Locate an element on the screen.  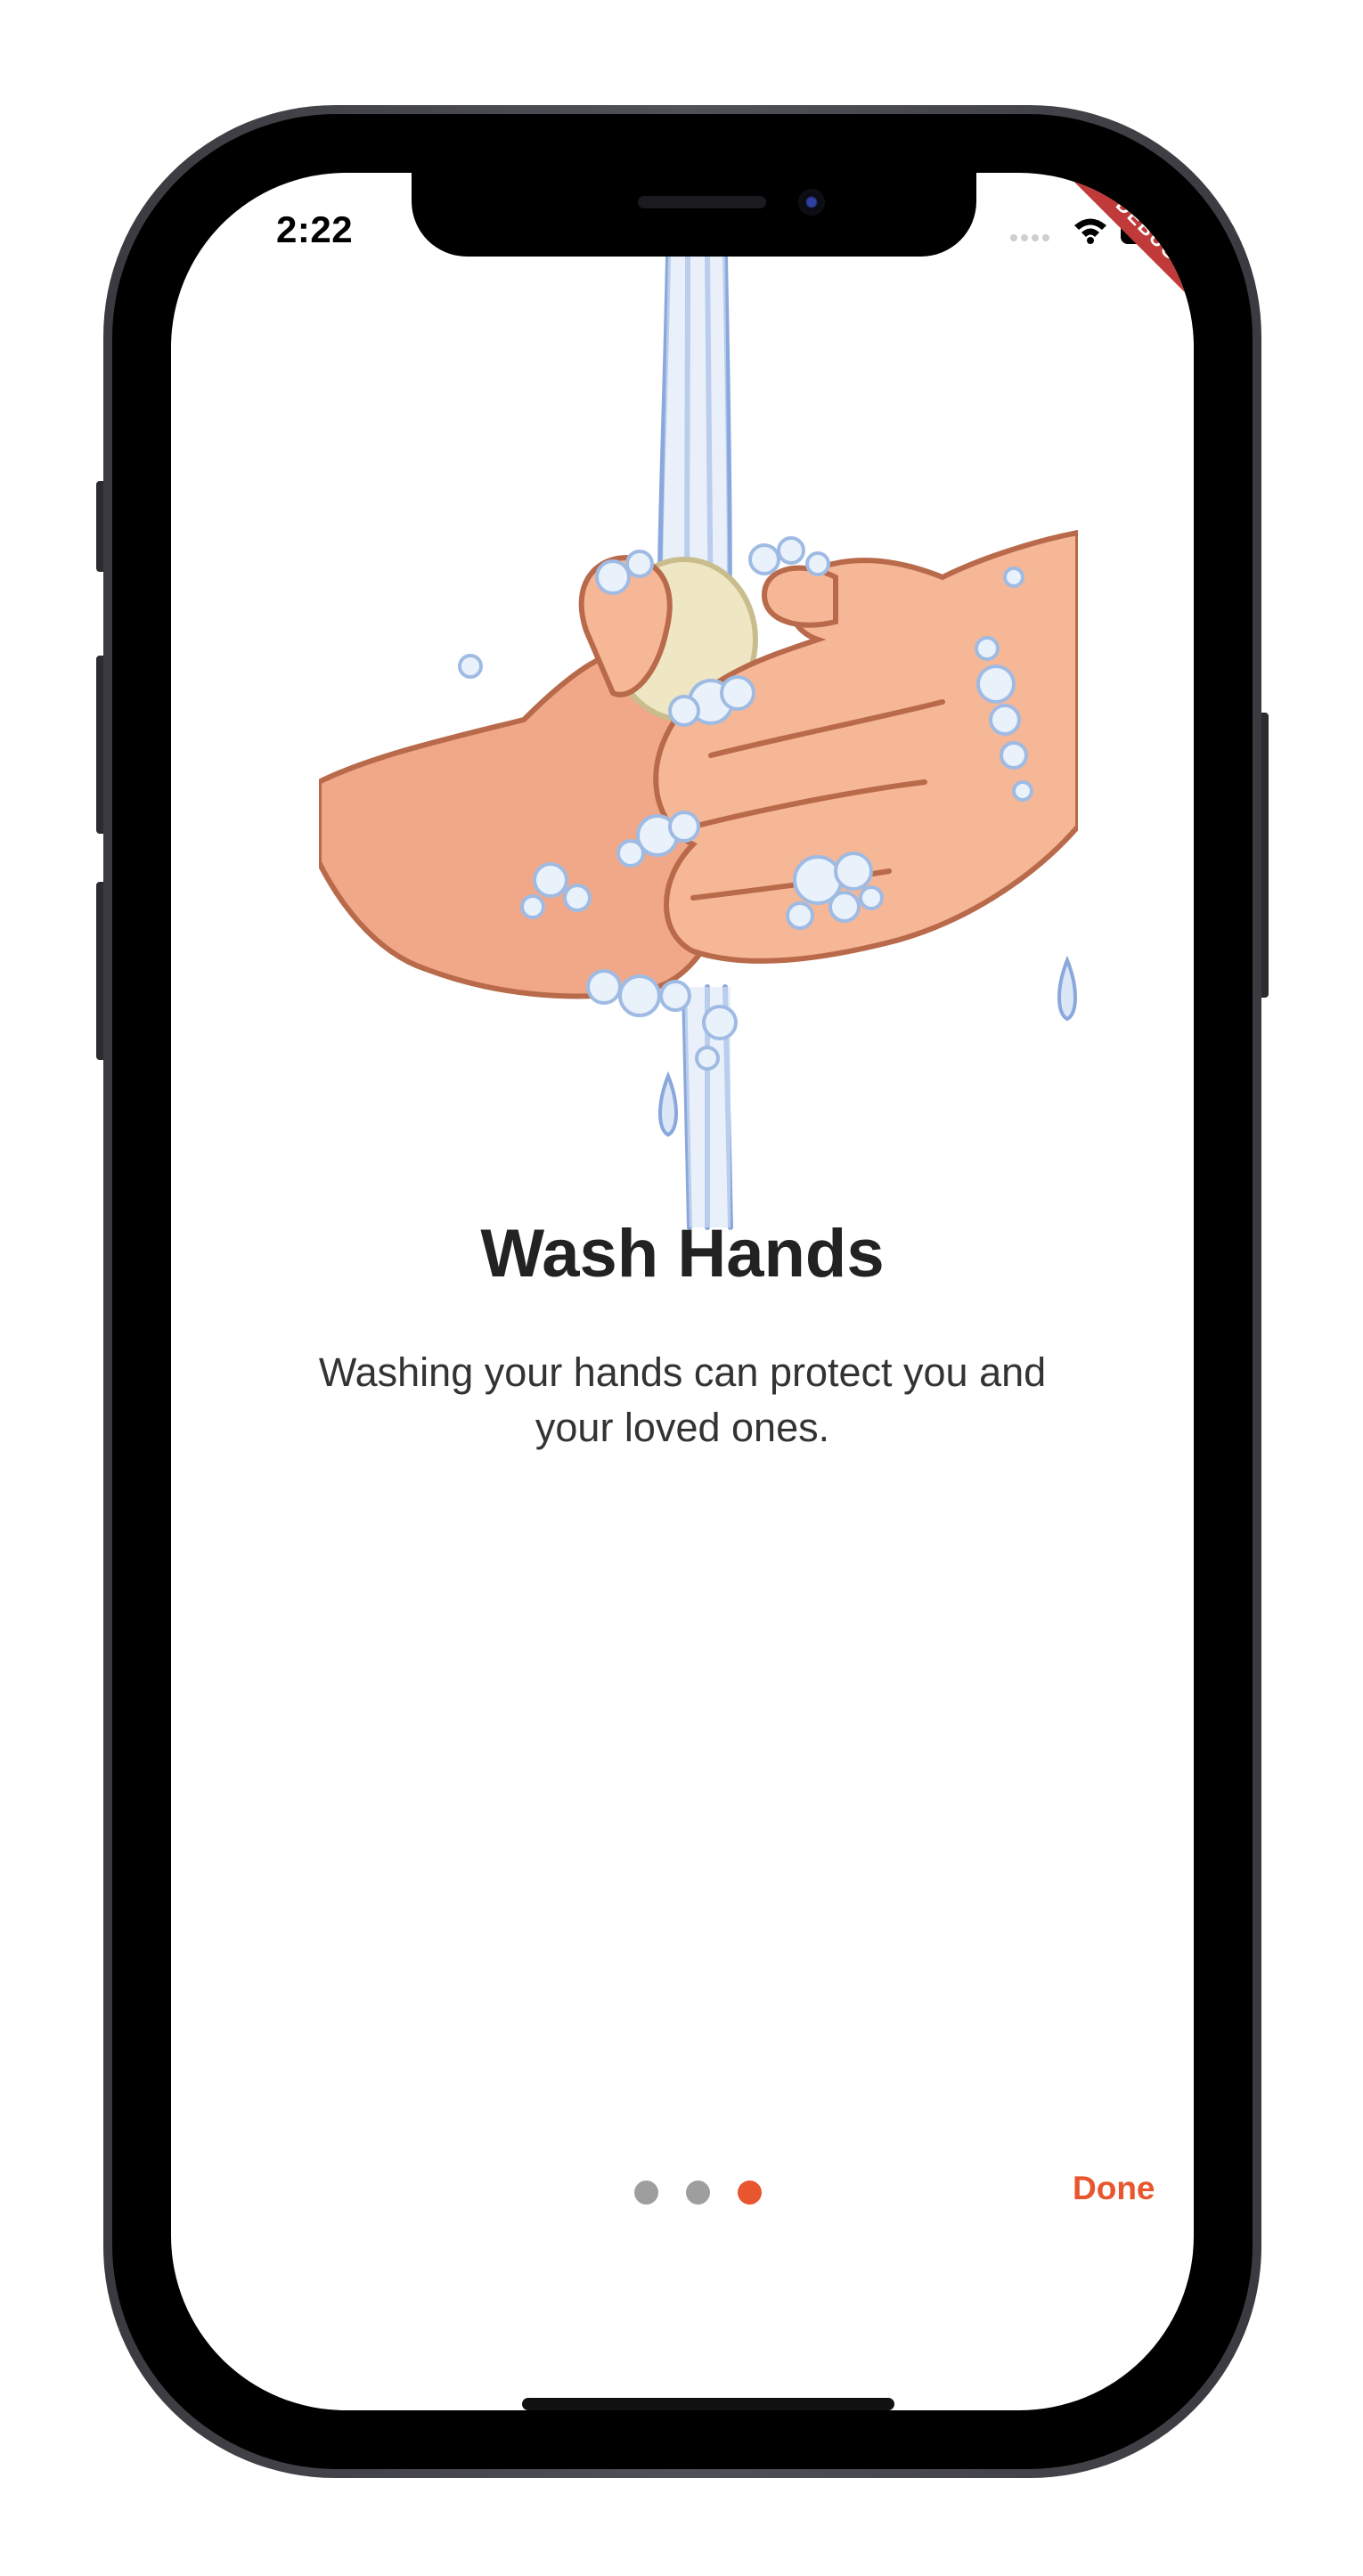
home-indicator is located at coordinates (708, 2404).